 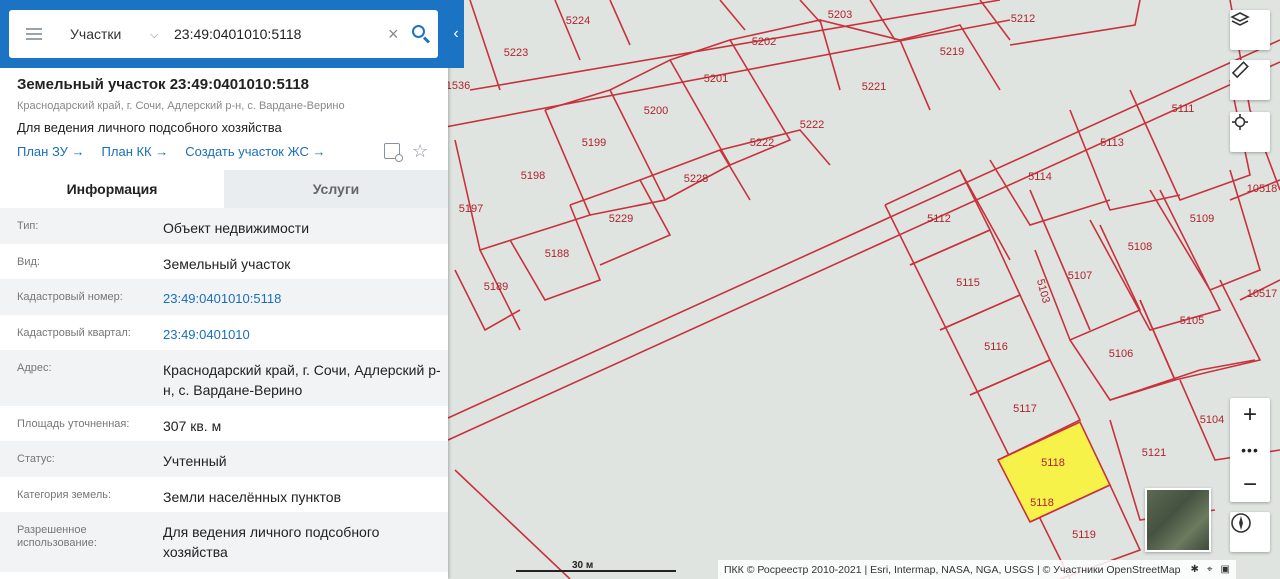 What do you see at coordinates (1240, 70) in the screenshot?
I see `ruler-icon` at bounding box center [1240, 70].